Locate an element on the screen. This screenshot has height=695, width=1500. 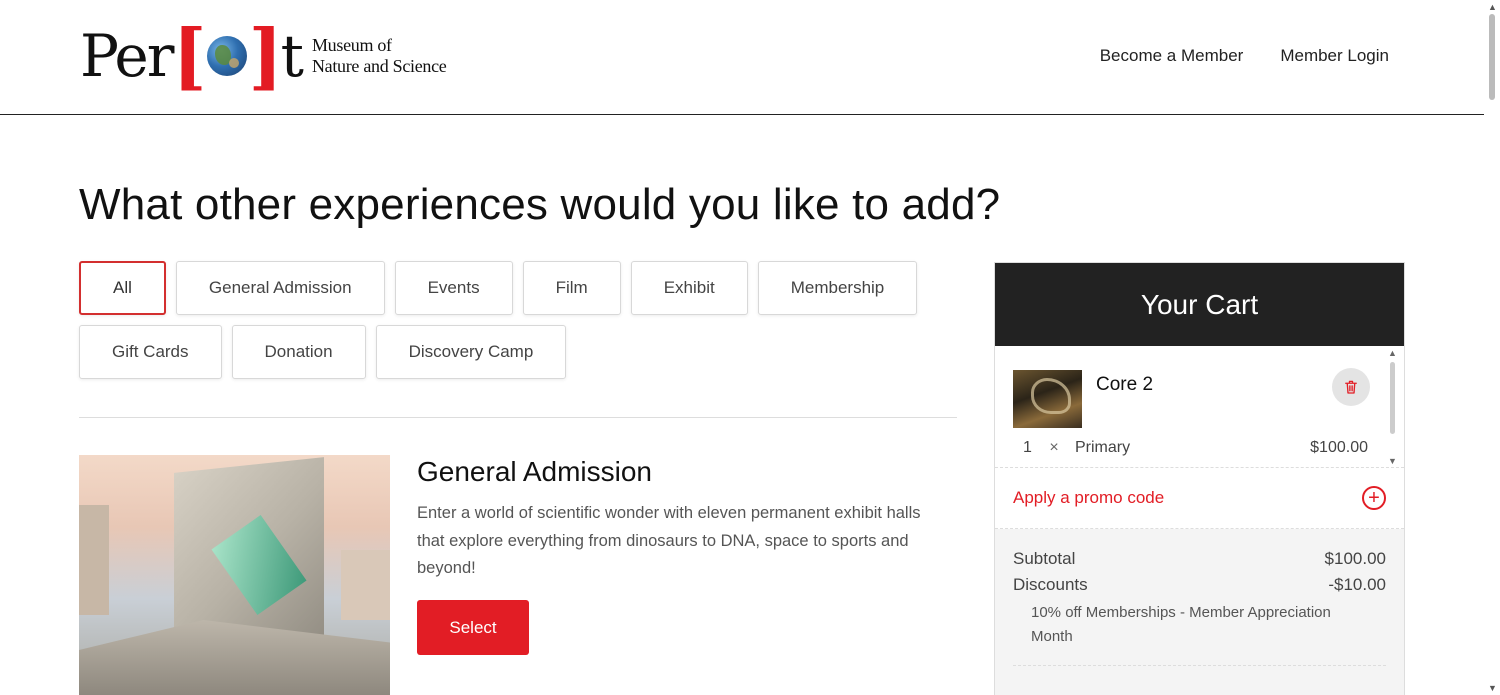
page-scrollbar: ▲ ▼ is located at coordinates (1492, 347).